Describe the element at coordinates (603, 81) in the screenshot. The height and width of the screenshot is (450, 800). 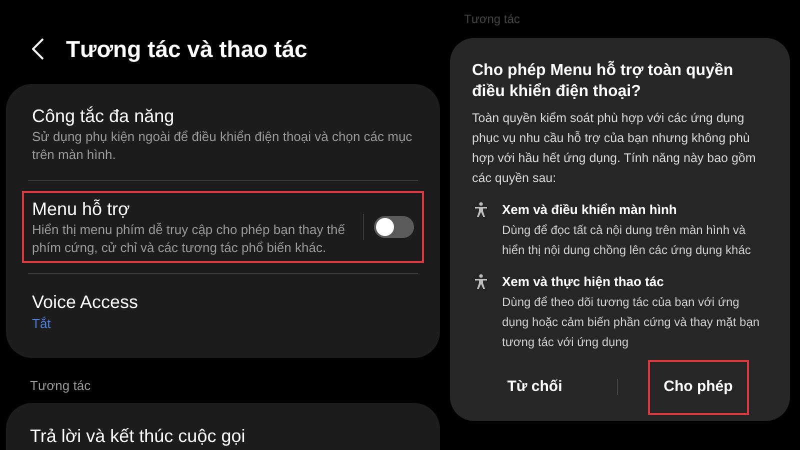
I see `dialog-title: Cho phép Menu hỗ trợ toàn quyền điều khiển điện thoại?` at that location.